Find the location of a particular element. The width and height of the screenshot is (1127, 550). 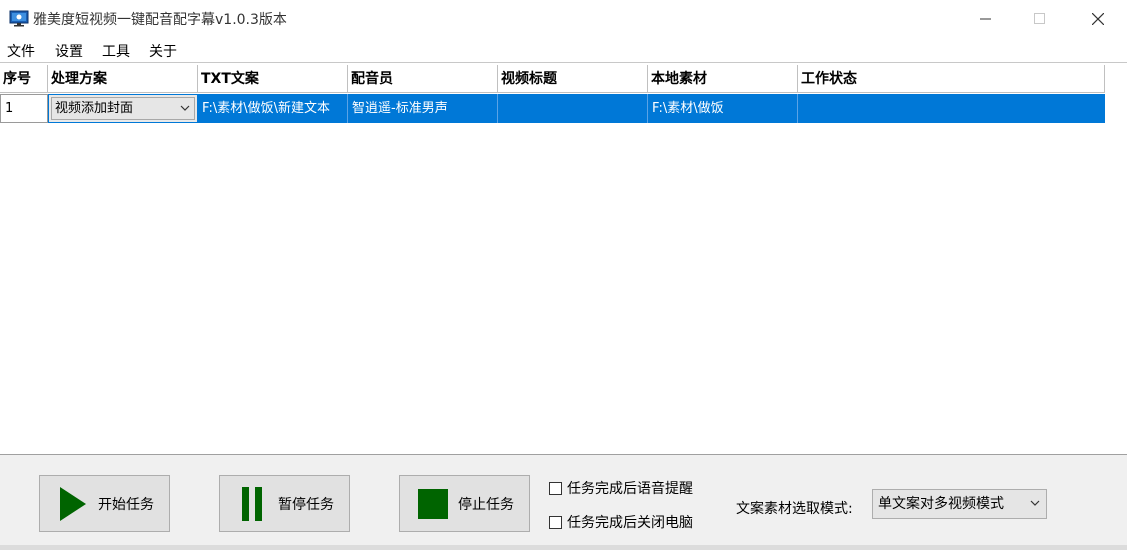

column-header-local-material: 本地素材 is located at coordinates (723, 79).